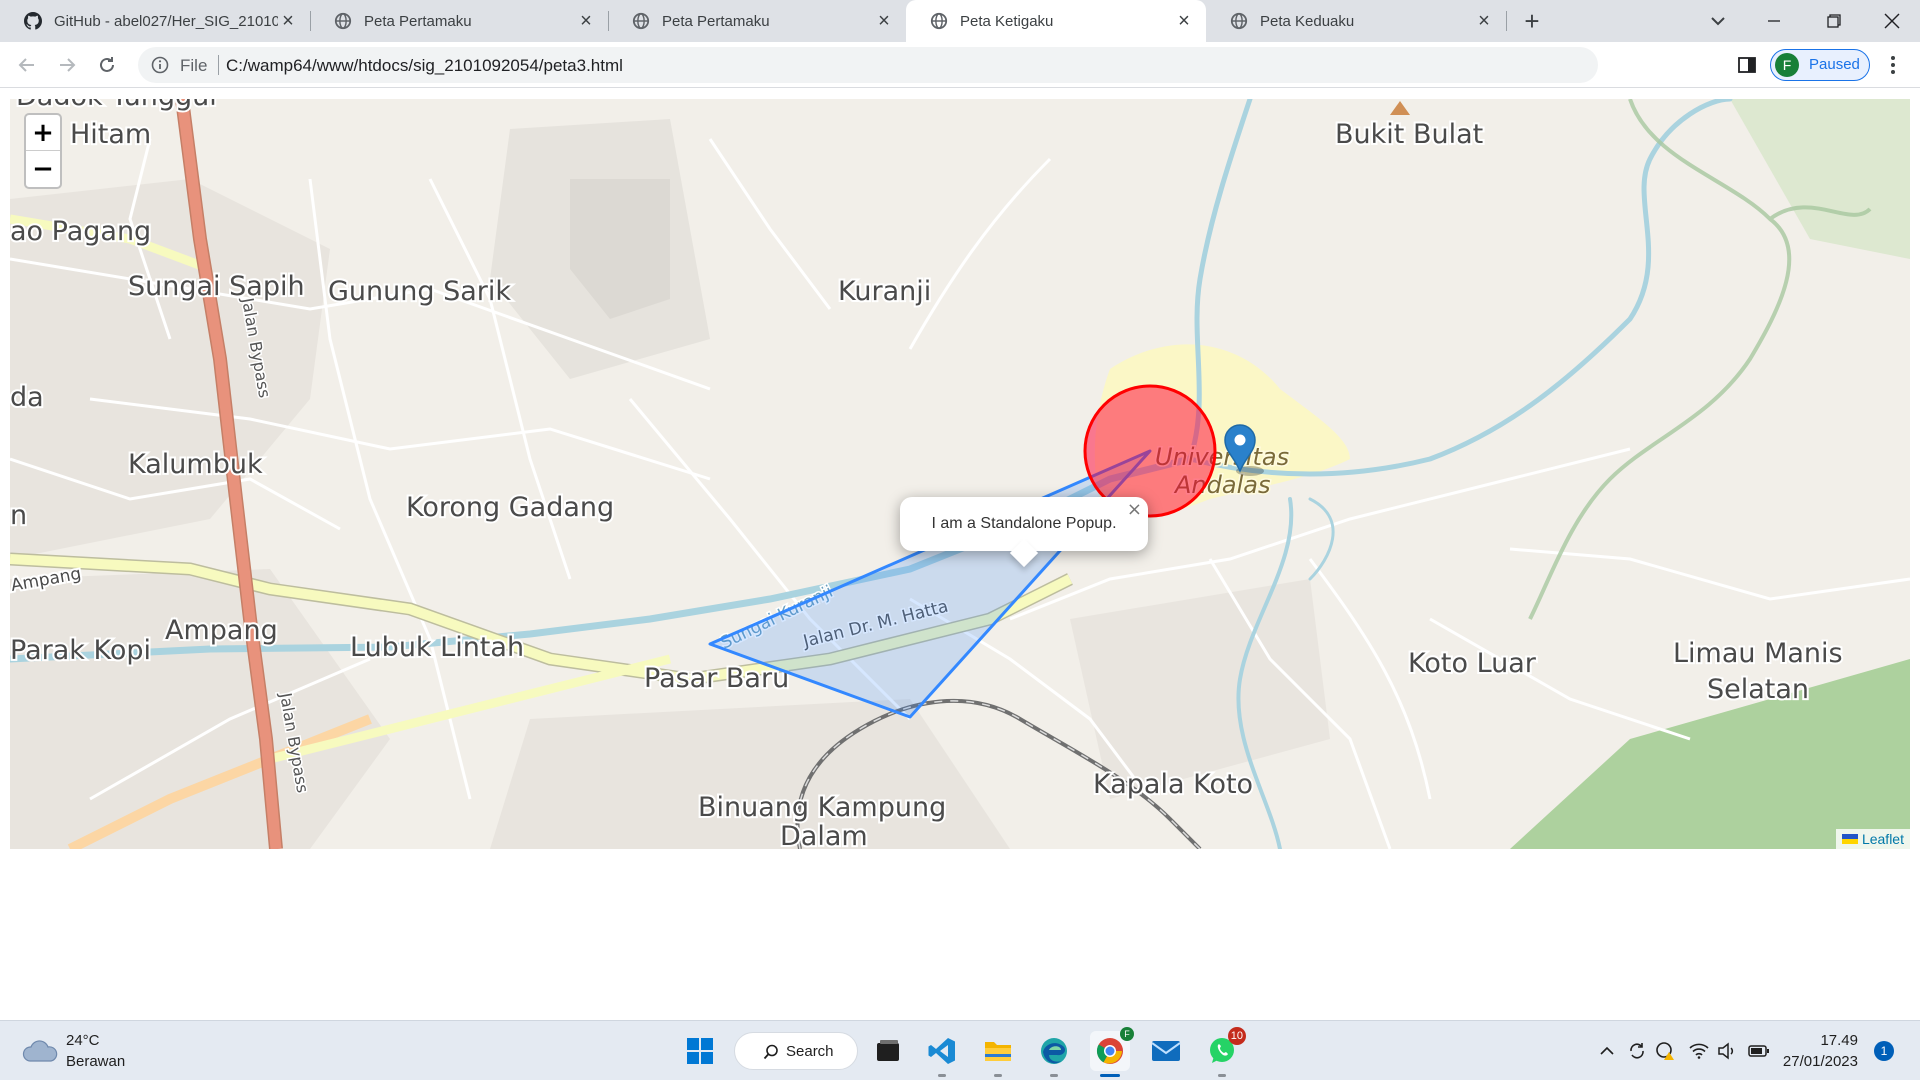  What do you see at coordinates (716, 678) in the screenshot?
I see `place-label: Pasar Baru` at bounding box center [716, 678].